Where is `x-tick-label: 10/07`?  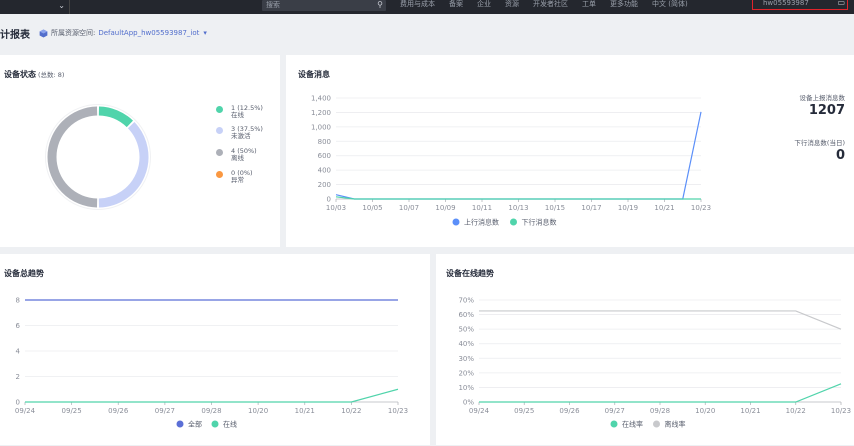
x-tick-label: 10/07 is located at coordinates (409, 208).